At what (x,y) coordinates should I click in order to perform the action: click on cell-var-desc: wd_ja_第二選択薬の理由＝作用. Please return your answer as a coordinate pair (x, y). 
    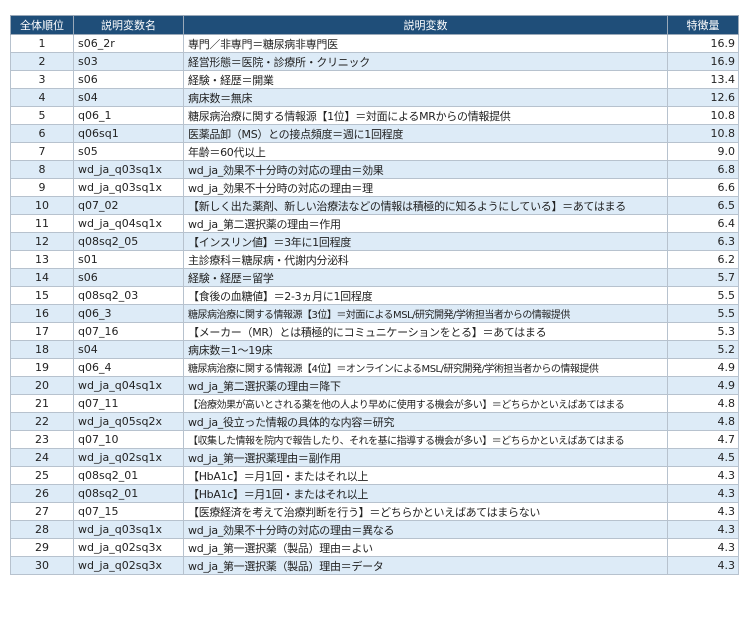
    Looking at the image, I should click on (425, 223).